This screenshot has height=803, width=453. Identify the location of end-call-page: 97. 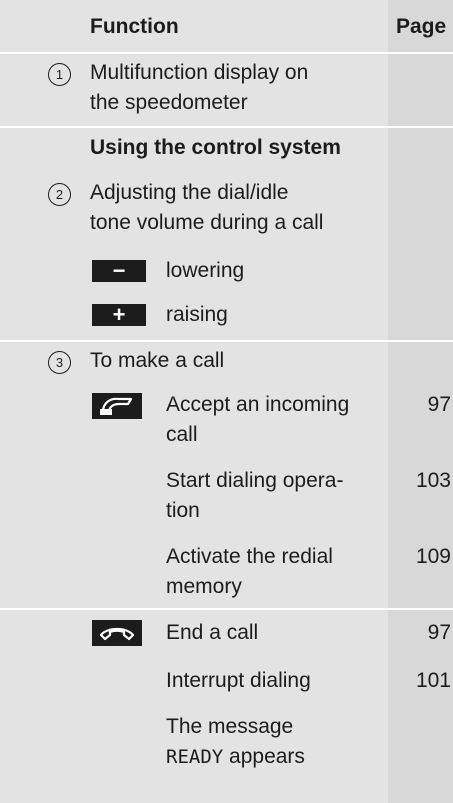
(439, 632).